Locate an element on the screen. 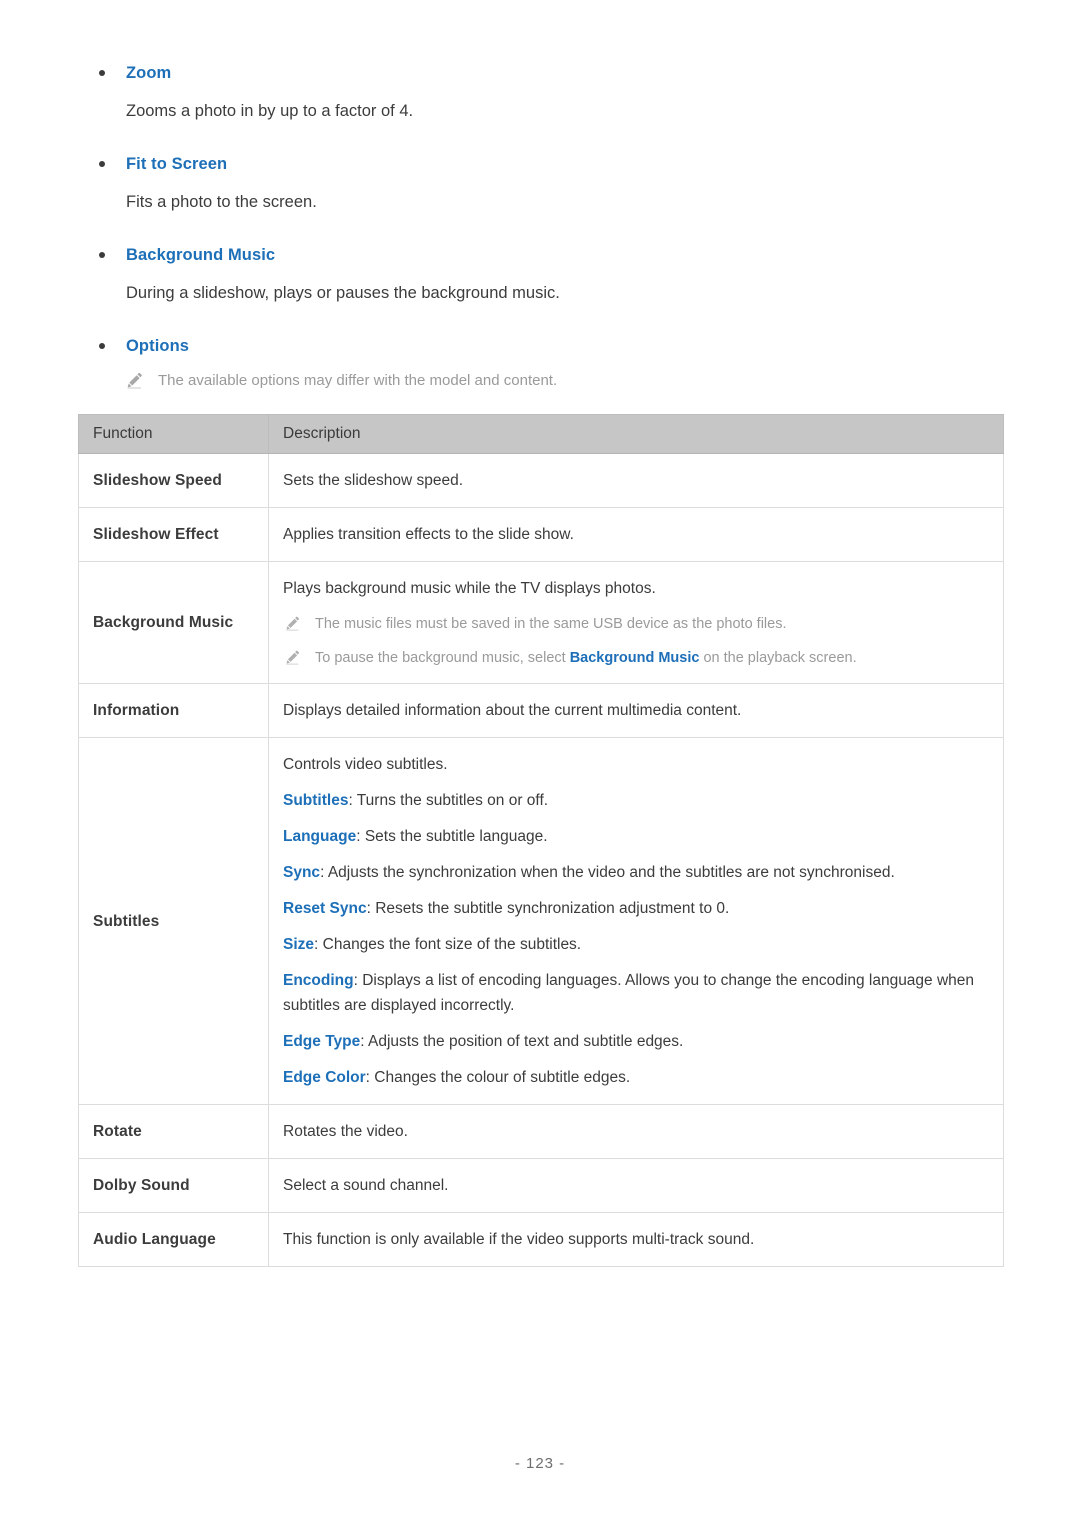 The image size is (1080, 1527). row-function-label: Background Music is located at coordinates (173, 622).